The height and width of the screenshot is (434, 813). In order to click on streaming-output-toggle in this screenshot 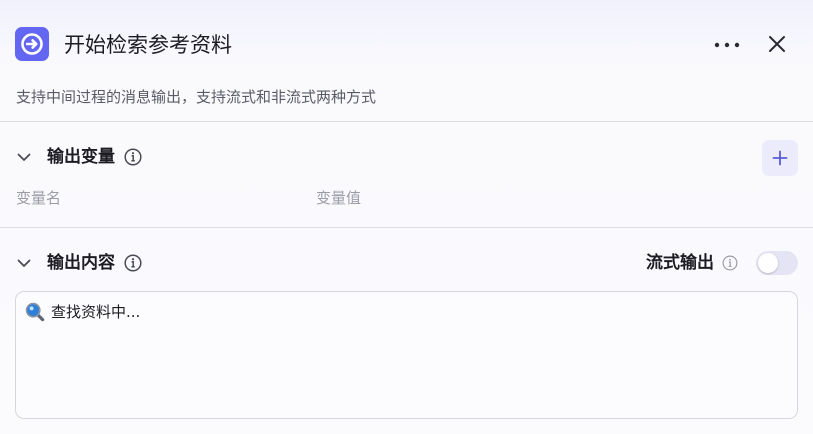, I will do `click(777, 263)`.